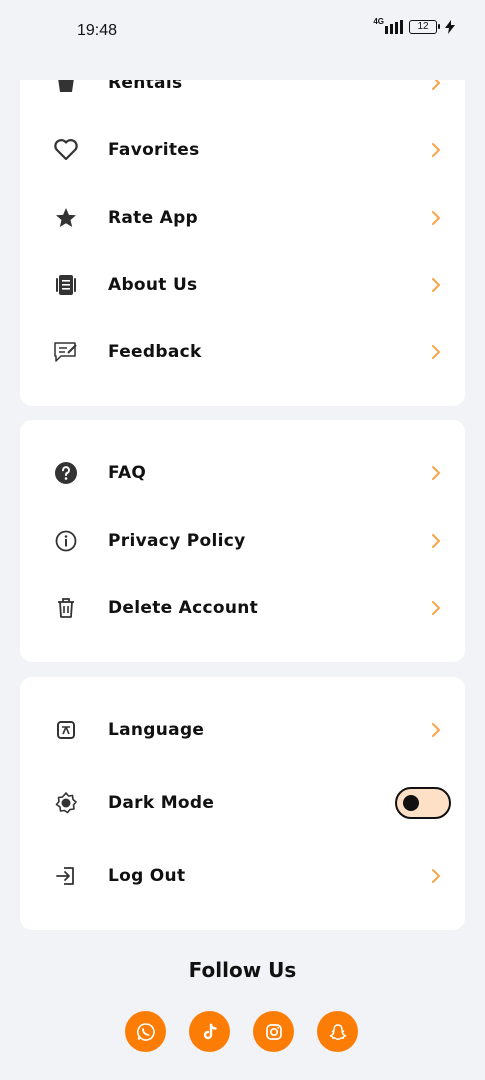 Image resolution: width=485 pixels, height=1080 pixels. What do you see at coordinates (66, 218) in the screenshot?
I see `star-icon` at bounding box center [66, 218].